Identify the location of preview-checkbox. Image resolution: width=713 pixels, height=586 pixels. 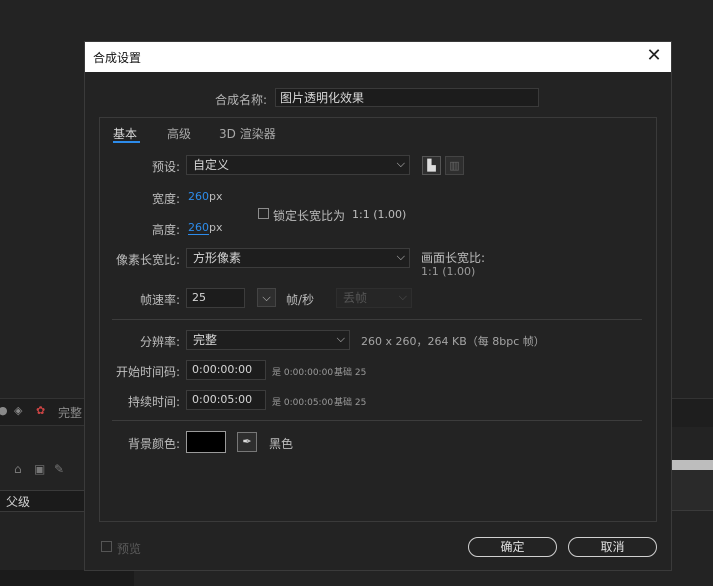
(106, 546).